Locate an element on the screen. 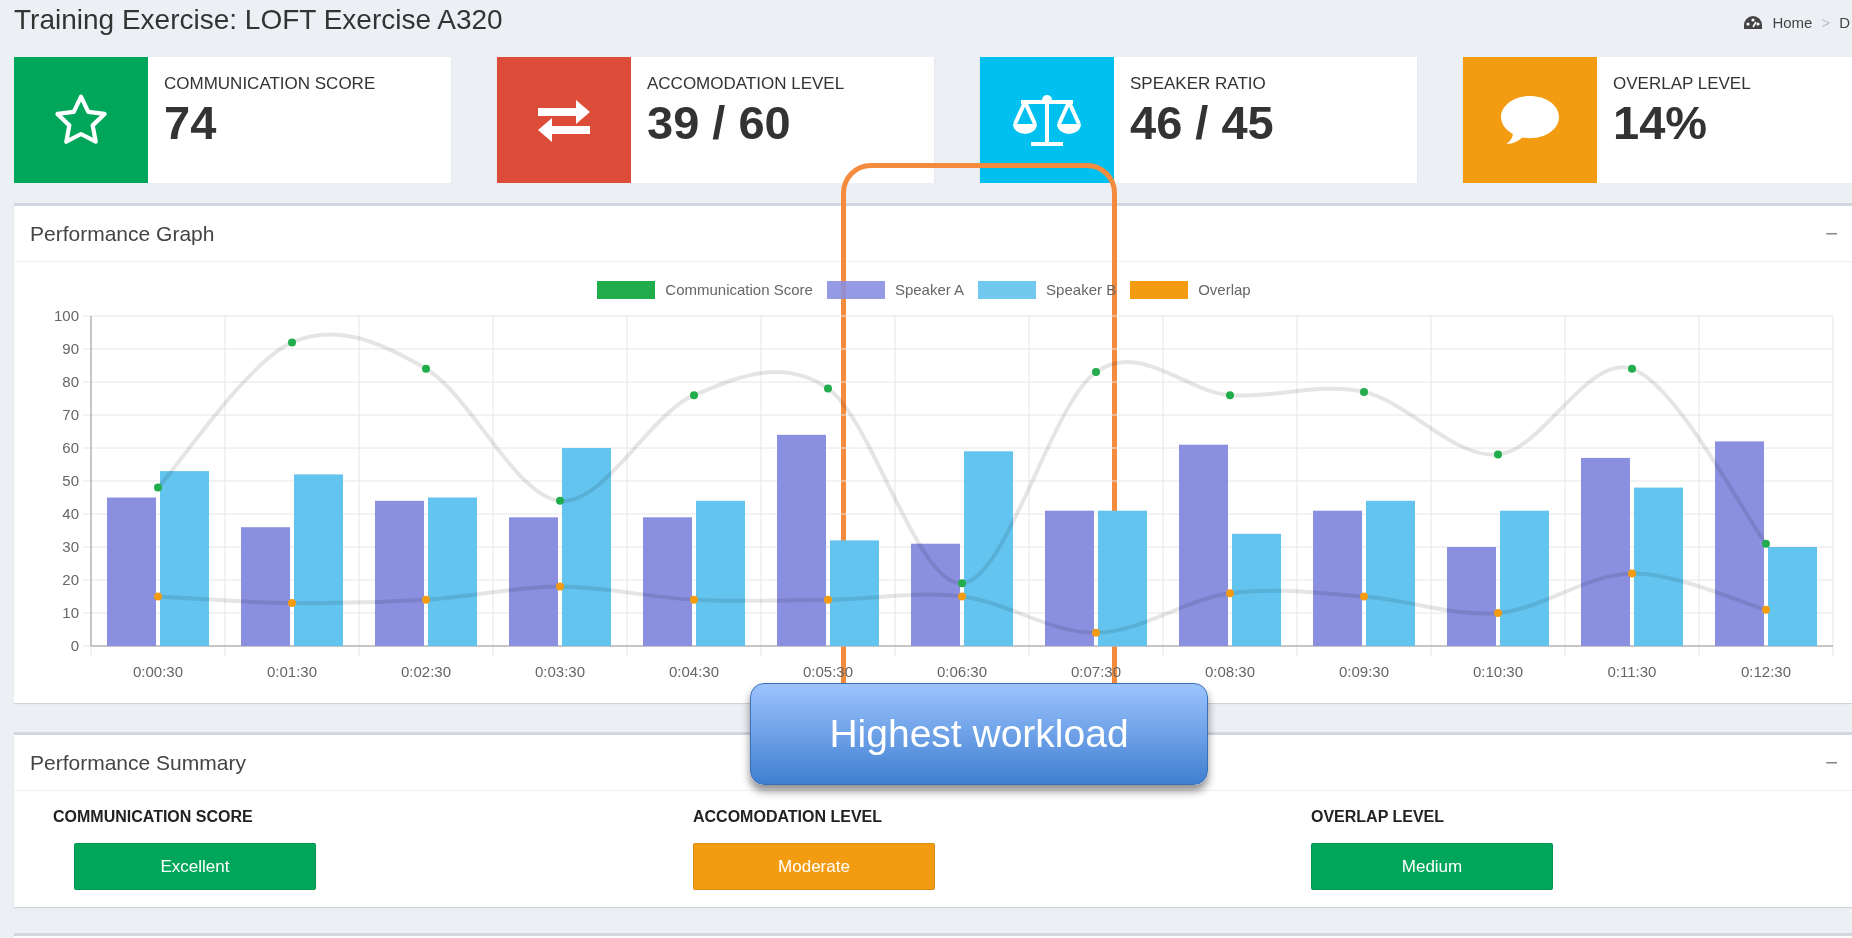 The height and width of the screenshot is (938, 1852). axis-tick-label: 0:02:30 is located at coordinates (426, 671).